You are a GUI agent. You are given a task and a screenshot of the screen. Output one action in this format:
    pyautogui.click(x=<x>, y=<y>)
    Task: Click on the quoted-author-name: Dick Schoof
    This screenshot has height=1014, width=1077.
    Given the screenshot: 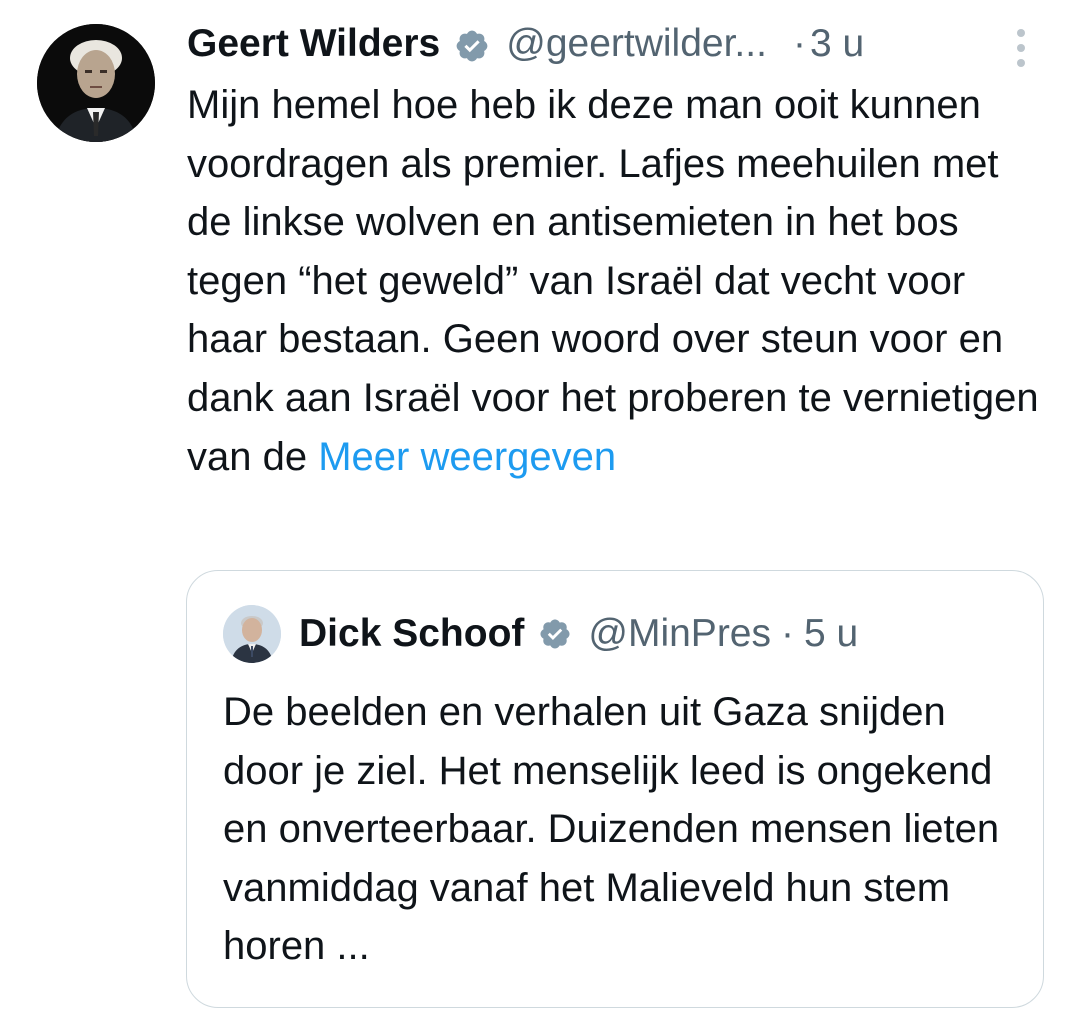 What is the action you would take?
    pyautogui.click(x=411, y=634)
    